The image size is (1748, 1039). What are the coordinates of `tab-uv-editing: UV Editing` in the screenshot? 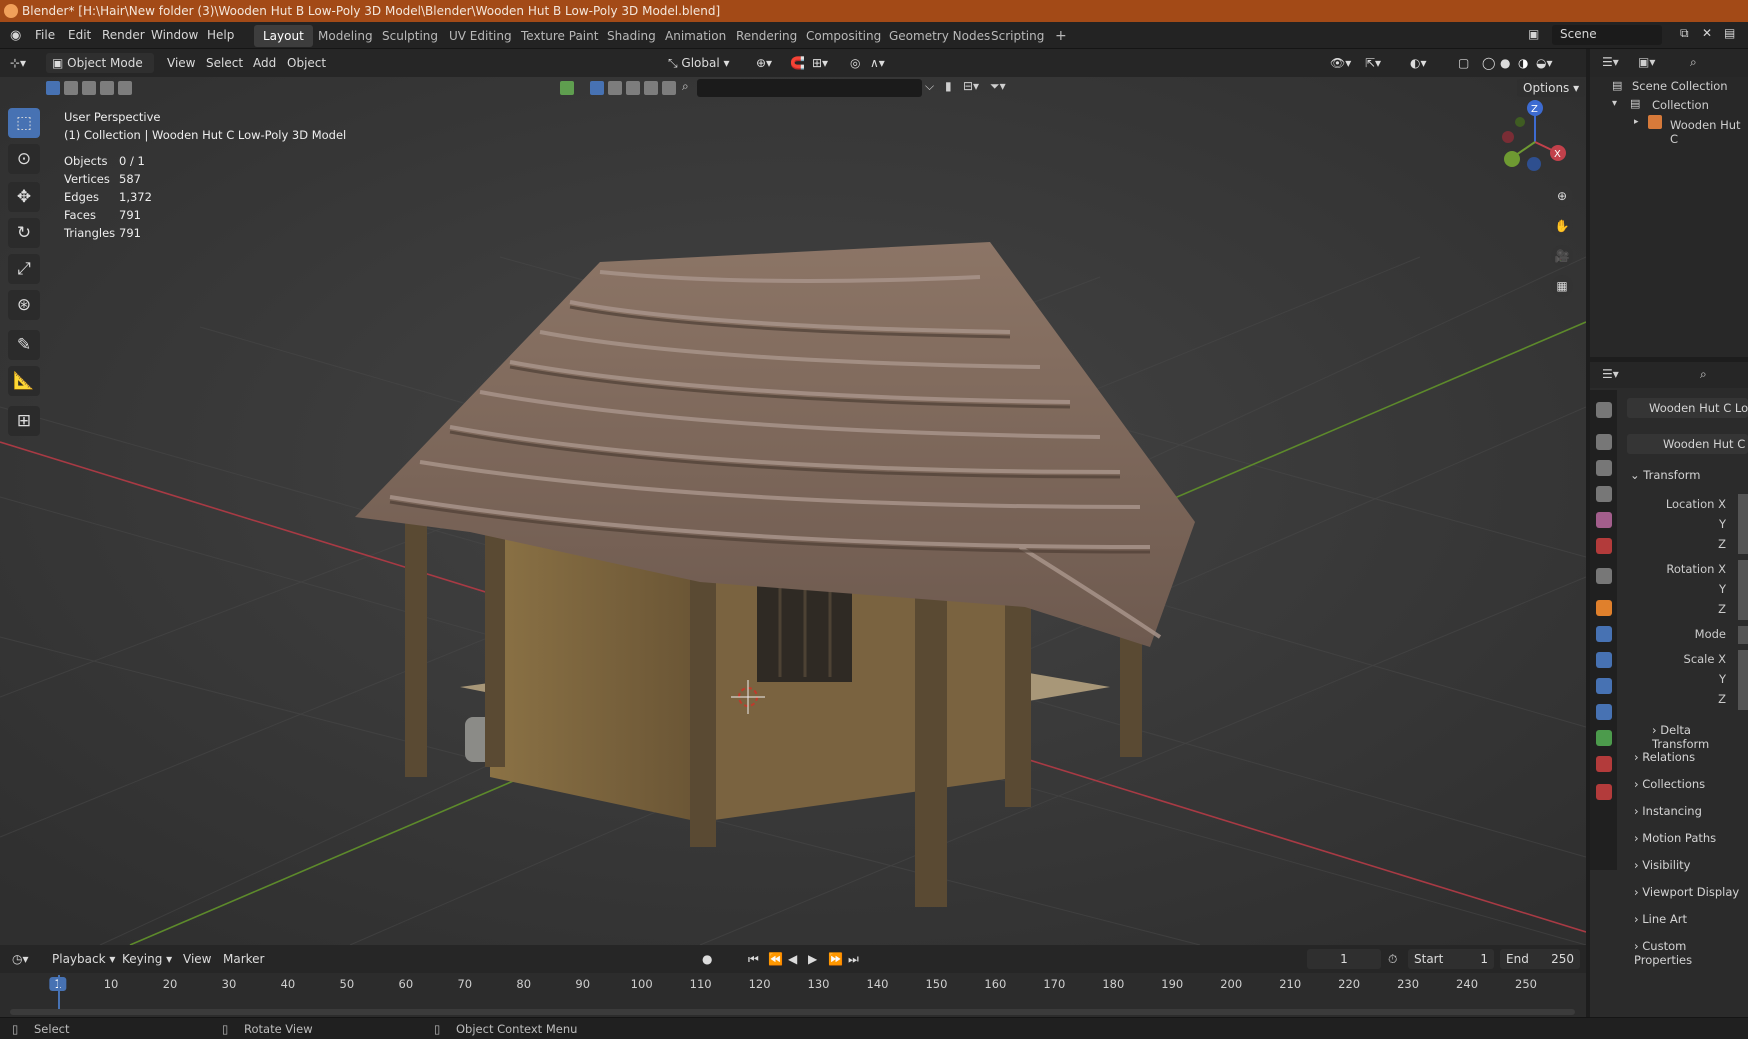 It's located at (480, 36).